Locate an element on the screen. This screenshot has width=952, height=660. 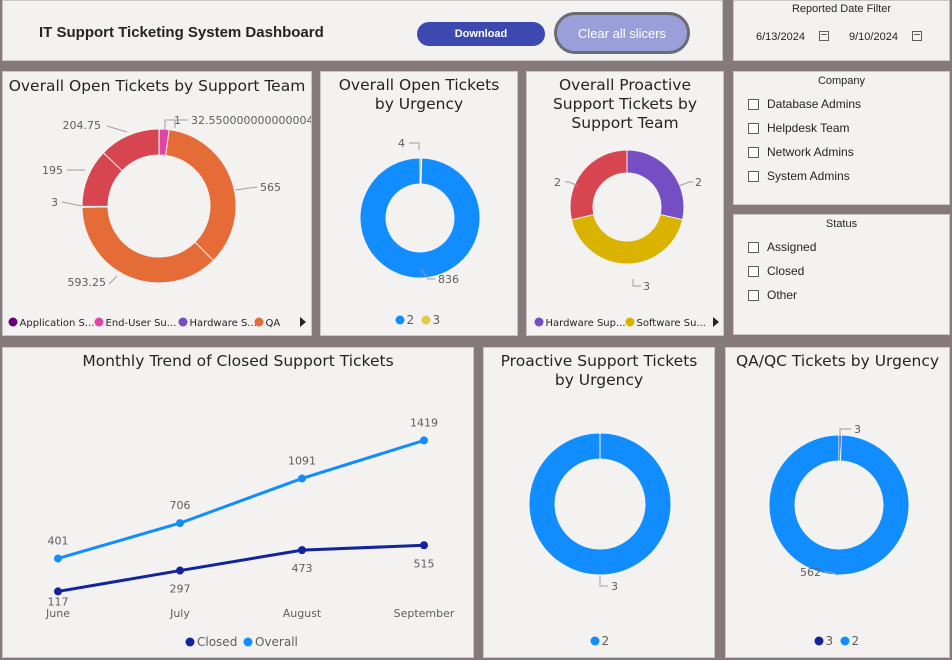
series-line is located at coordinates (241, 499).